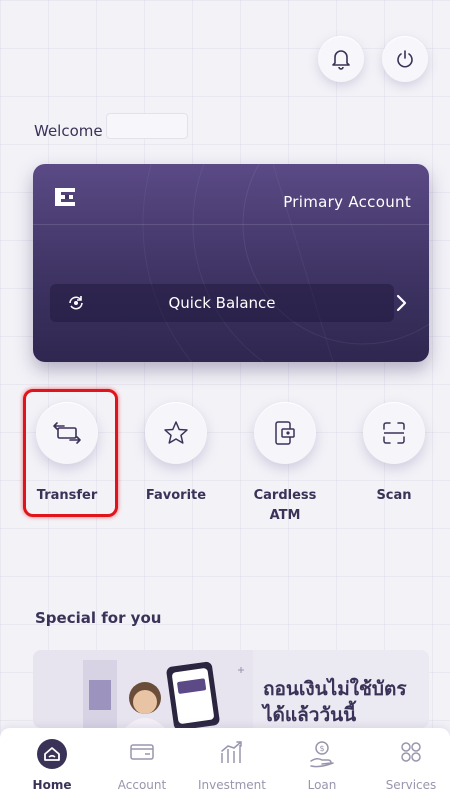 The image size is (450, 791). Describe the element at coordinates (68, 131) in the screenshot. I see `welcome-label: Welcome` at that location.